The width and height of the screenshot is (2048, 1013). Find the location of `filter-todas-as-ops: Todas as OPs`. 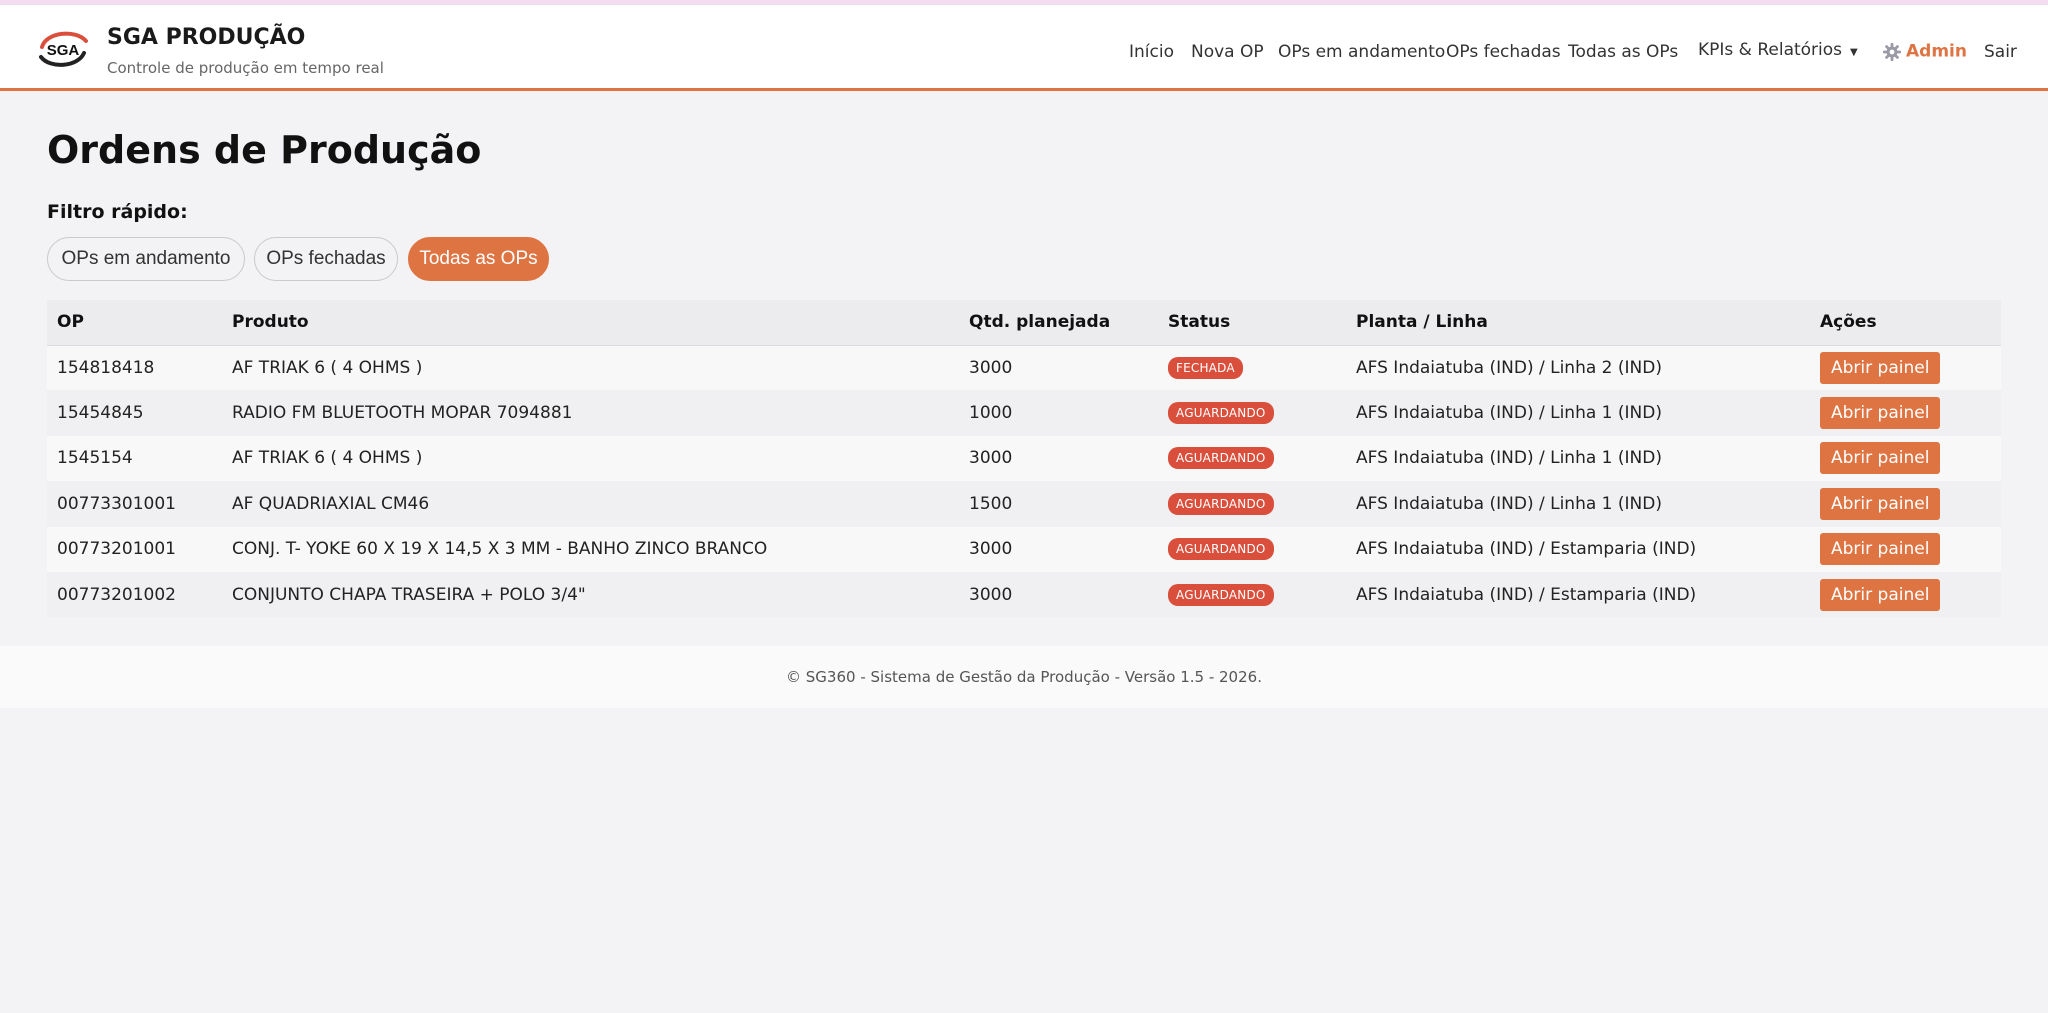

filter-todas-as-ops: Todas as OPs is located at coordinates (478, 259).